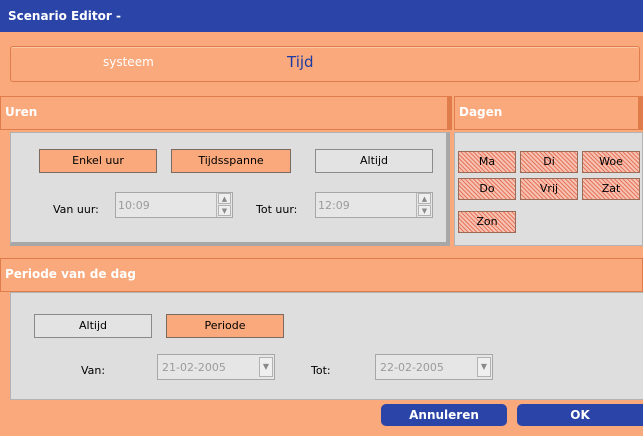  I want to click on tot-uur-spin-arrows: ▲ ▼, so click(424, 205).